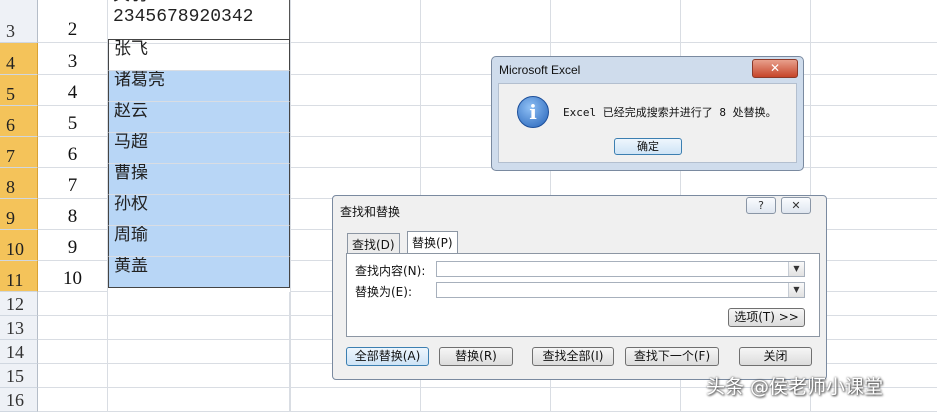  I want to click on ok-button: 确定, so click(648, 146).